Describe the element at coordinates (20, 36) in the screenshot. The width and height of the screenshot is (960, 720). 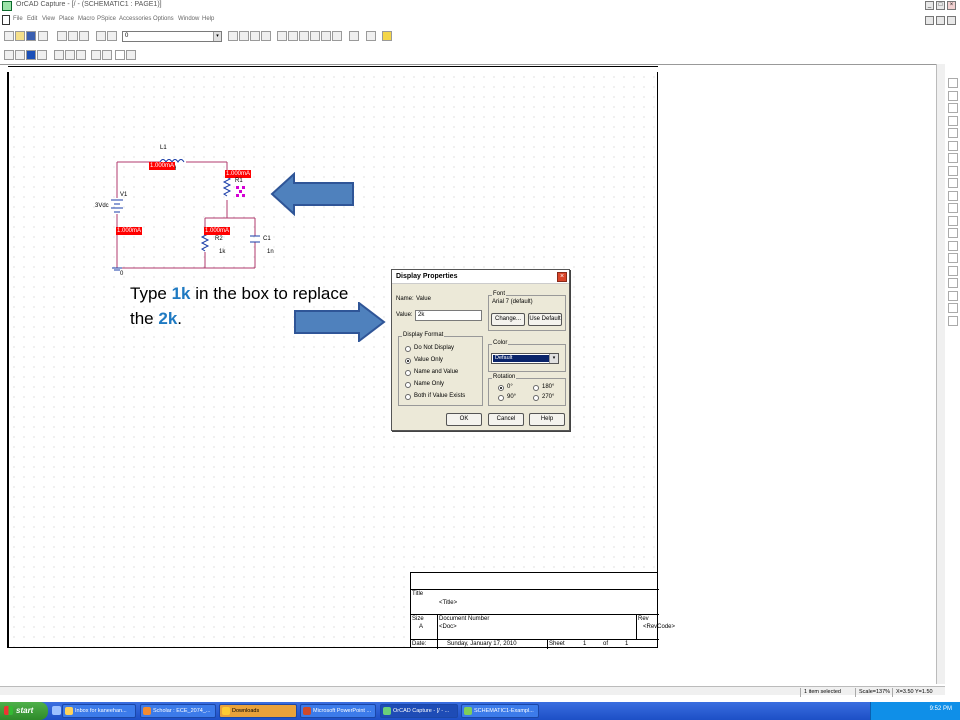
I see `open-icon` at that location.